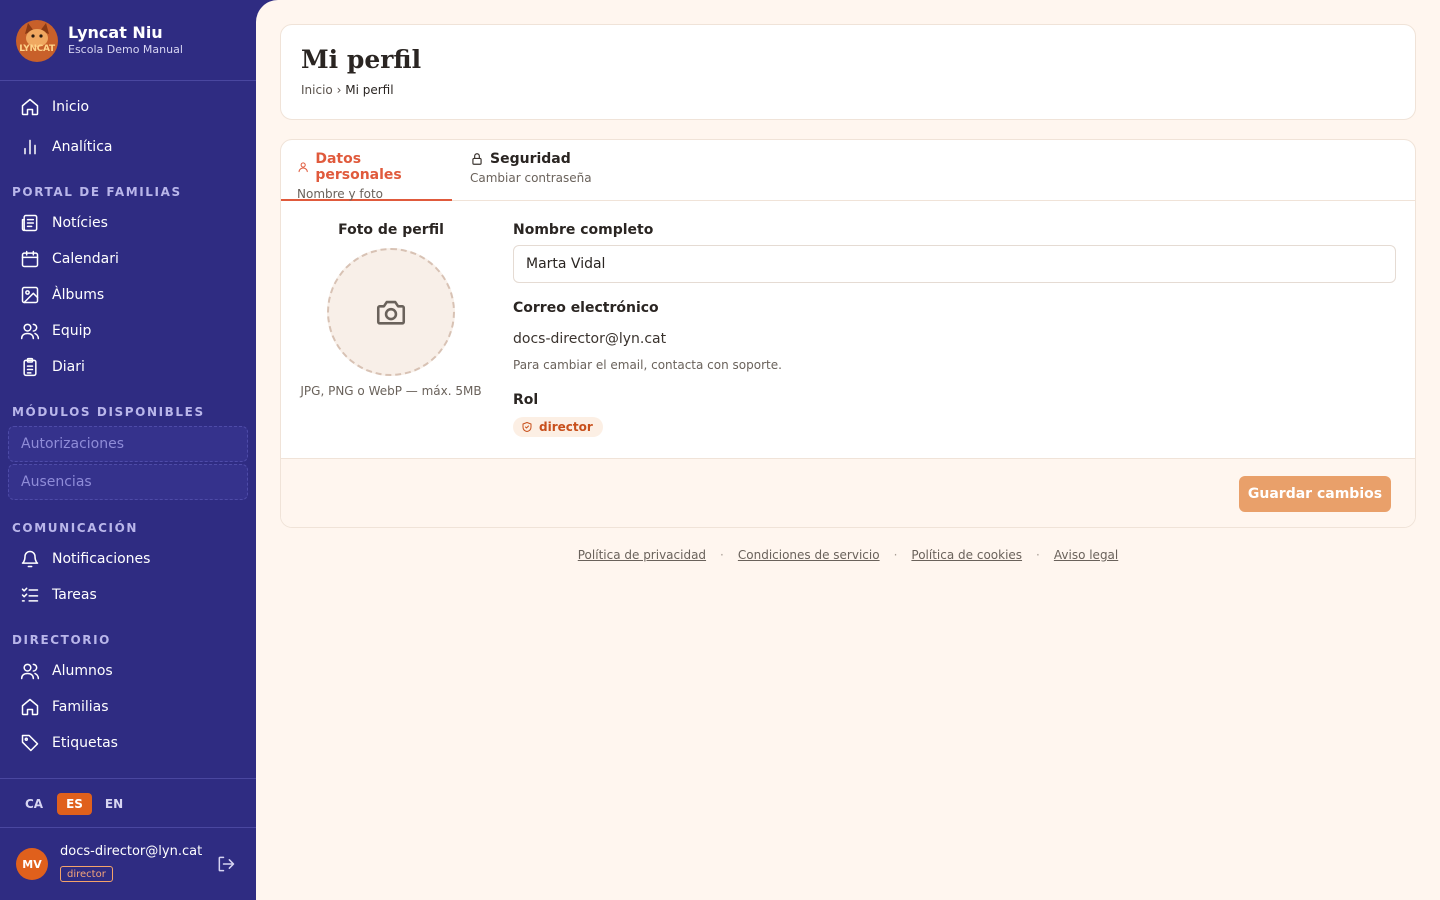 The width and height of the screenshot is (1440, 900). I want to click on sidebar-item-label: Equip, so click(72, 331).